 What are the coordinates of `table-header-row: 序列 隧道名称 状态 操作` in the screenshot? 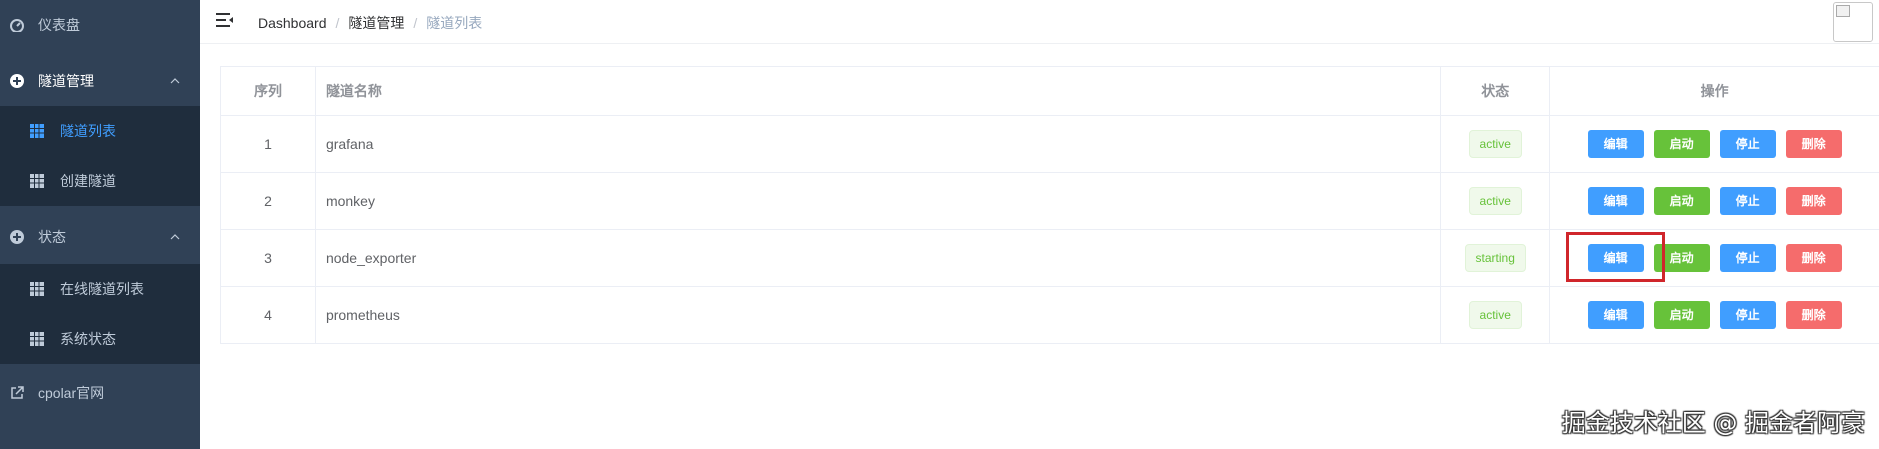 It's located at (1050, 91).